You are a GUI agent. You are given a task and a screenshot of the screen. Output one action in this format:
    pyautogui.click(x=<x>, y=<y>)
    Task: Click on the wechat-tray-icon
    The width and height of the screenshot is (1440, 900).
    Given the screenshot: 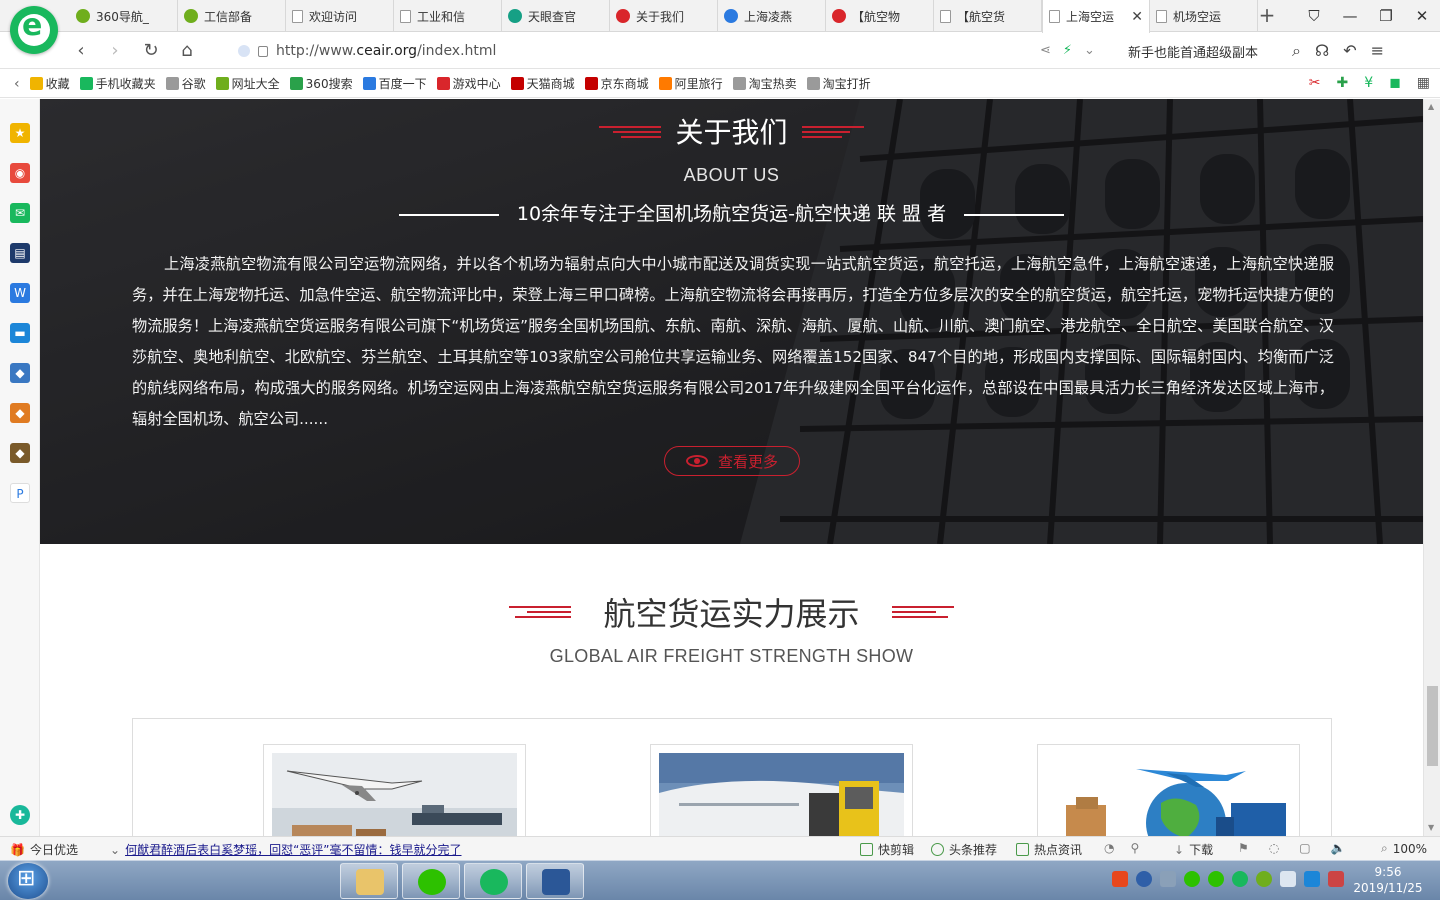 What is the action you would take?
    pyautogui.click(x=1192, y=879)
    